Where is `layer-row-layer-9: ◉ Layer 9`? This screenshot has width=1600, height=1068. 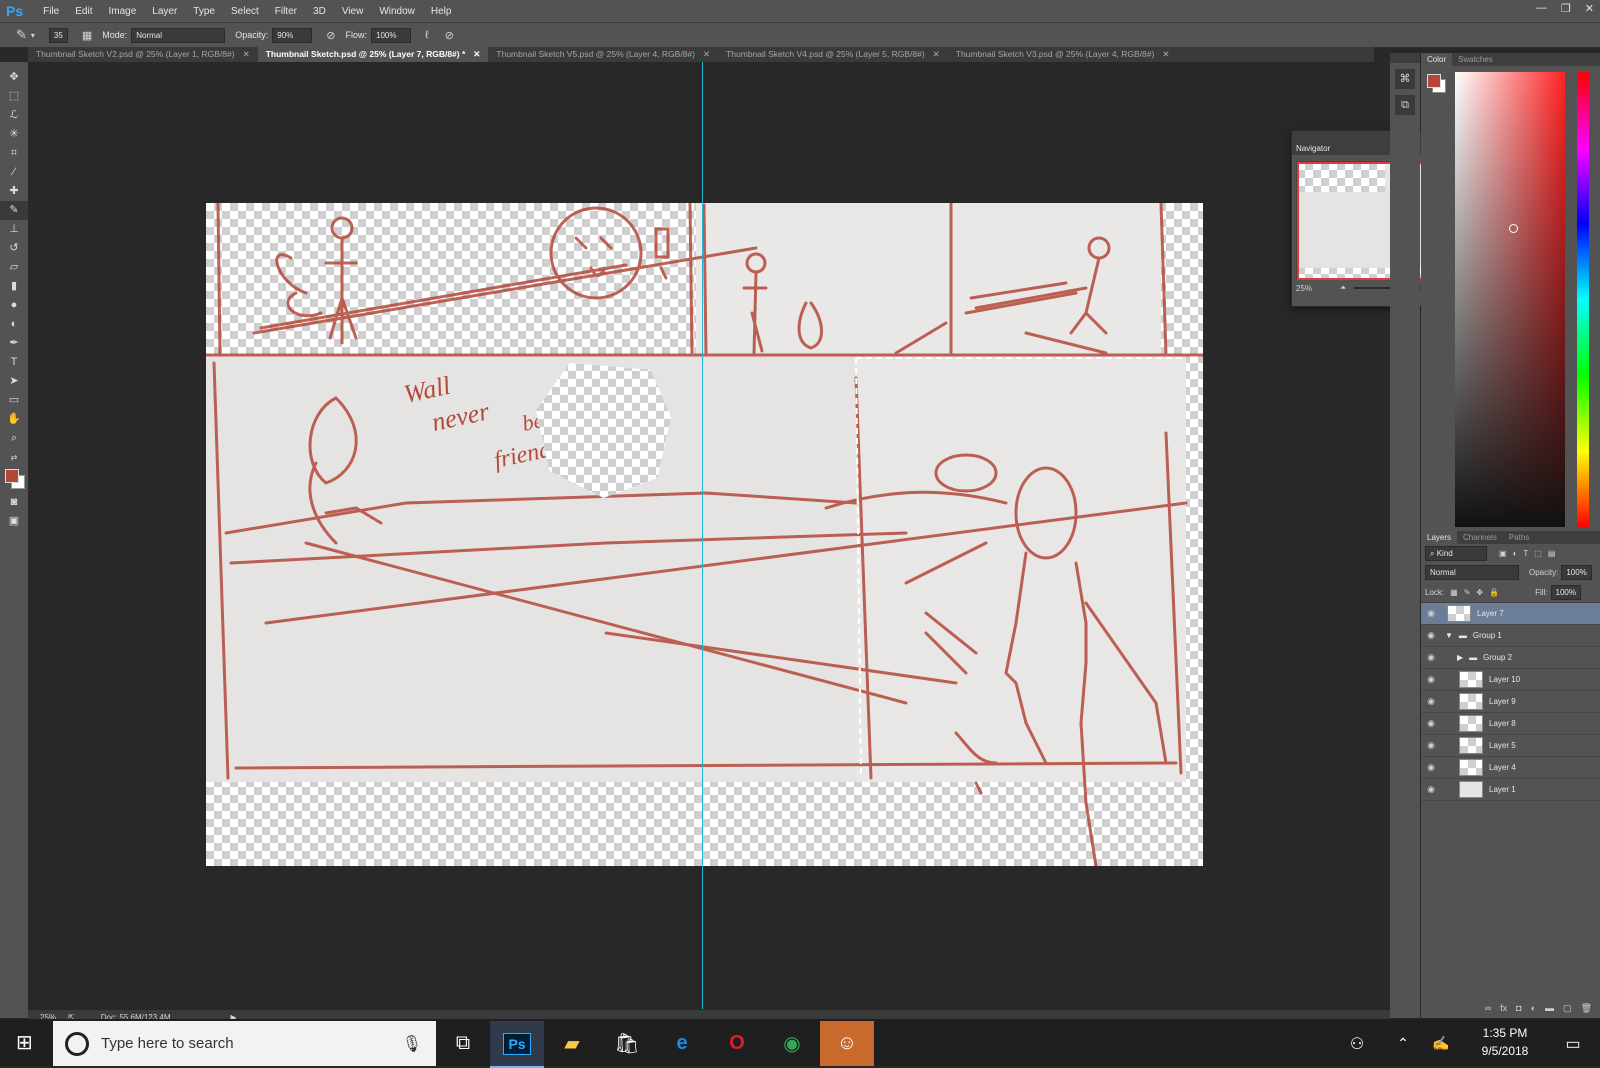 layer-row-layer-9: ◉ Layer 9 is located at coordinates (1510, 702).